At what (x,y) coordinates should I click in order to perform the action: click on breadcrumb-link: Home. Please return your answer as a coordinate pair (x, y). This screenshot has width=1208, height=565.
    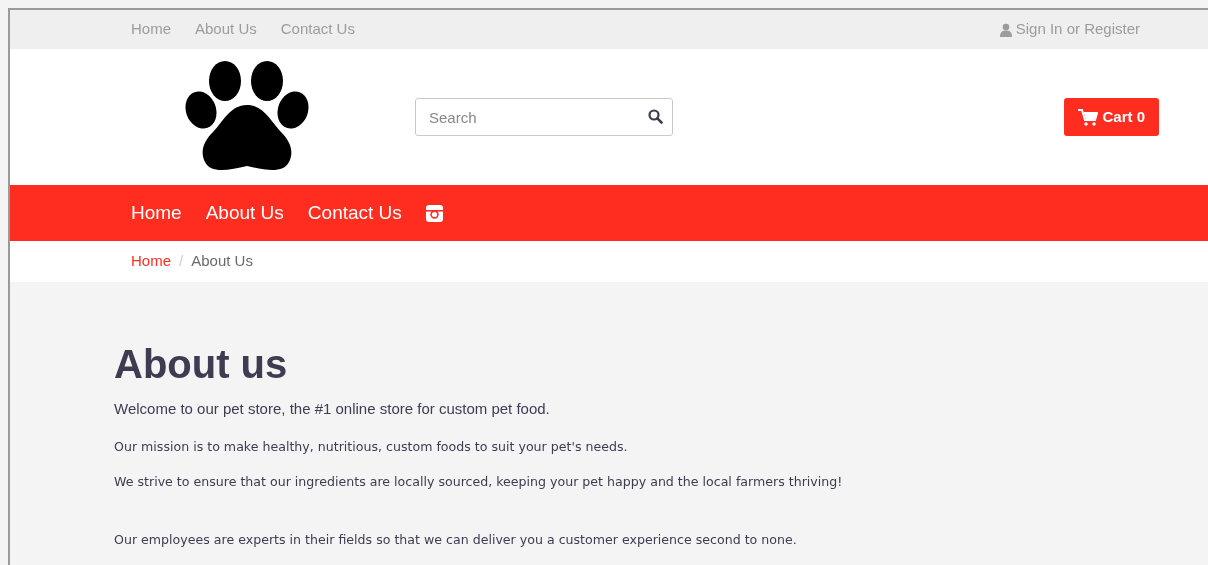
    Looking at the image, I should click on (151, 261).